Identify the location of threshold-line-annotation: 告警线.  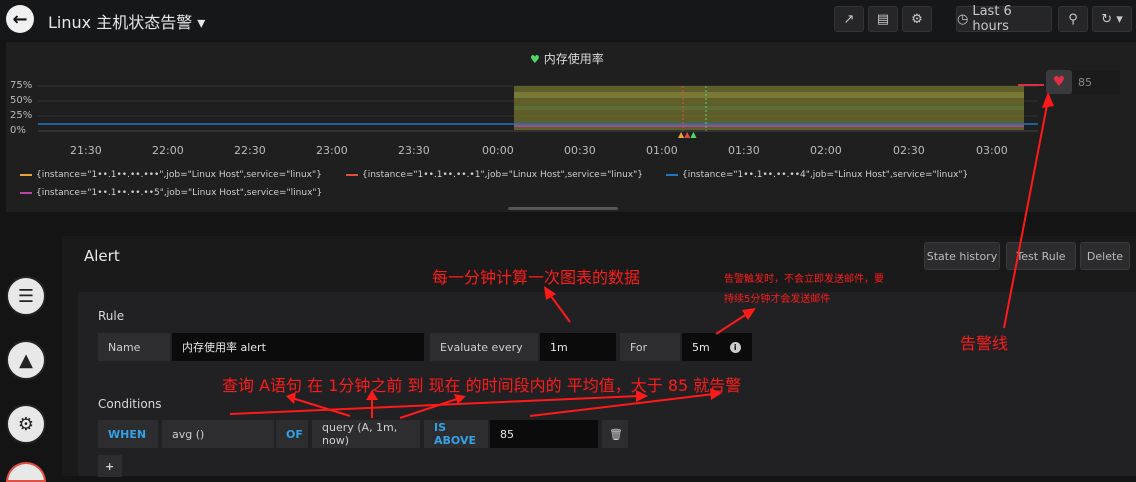
(984, 343).